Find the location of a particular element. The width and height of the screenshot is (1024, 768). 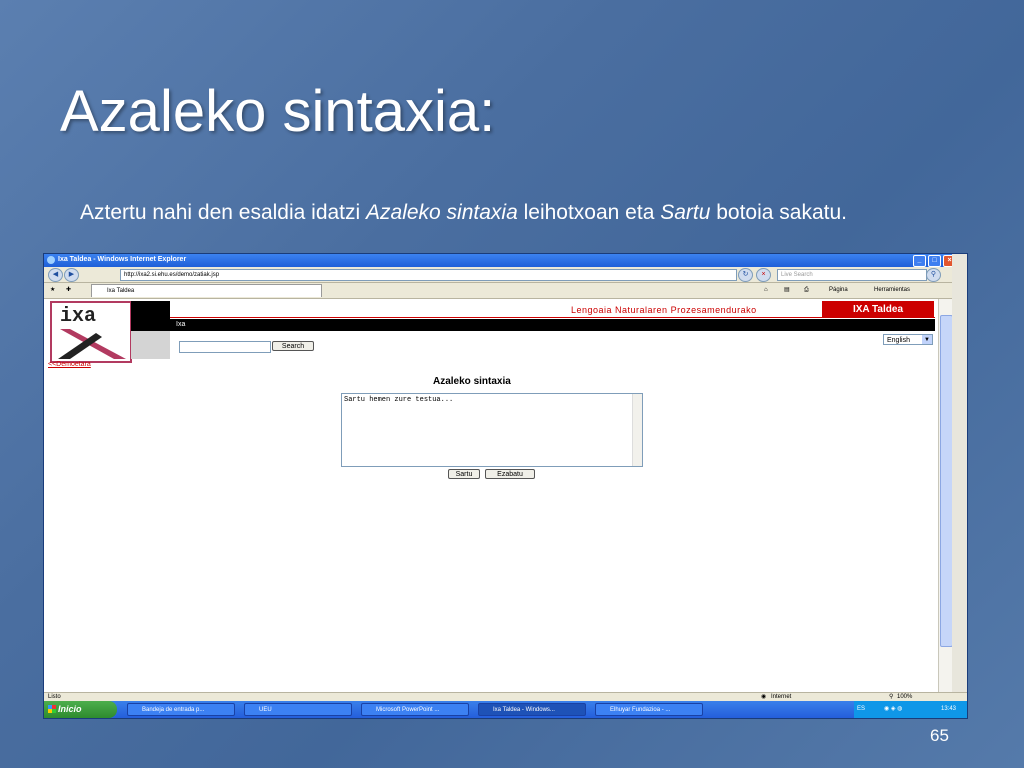

ie-icon is located at coordinates (51, 260).